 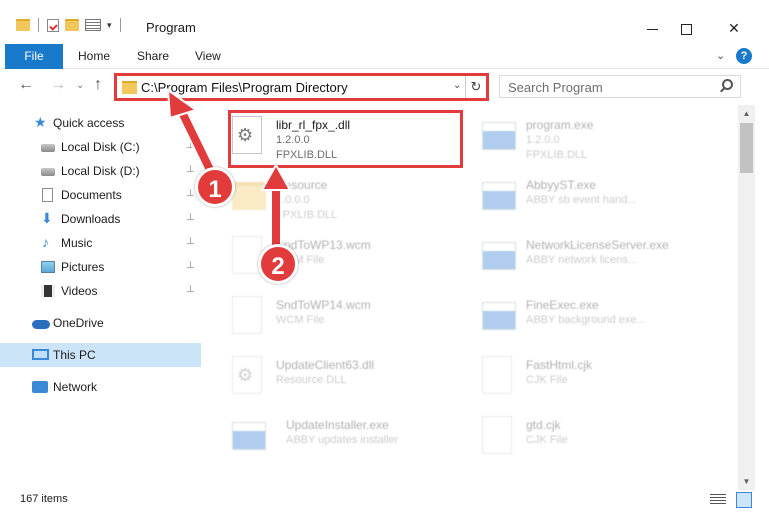 What do you see at coordinates (48, 267) in the screenshot?
I see `picture-icon` at bounding box center [48, 267].